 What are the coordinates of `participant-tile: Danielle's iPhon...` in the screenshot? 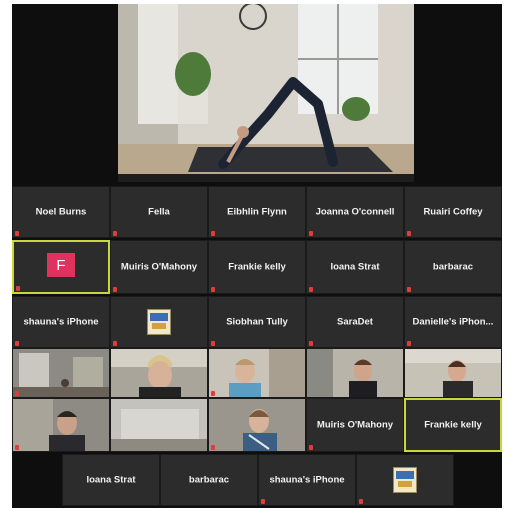 It's located at (453, 322).